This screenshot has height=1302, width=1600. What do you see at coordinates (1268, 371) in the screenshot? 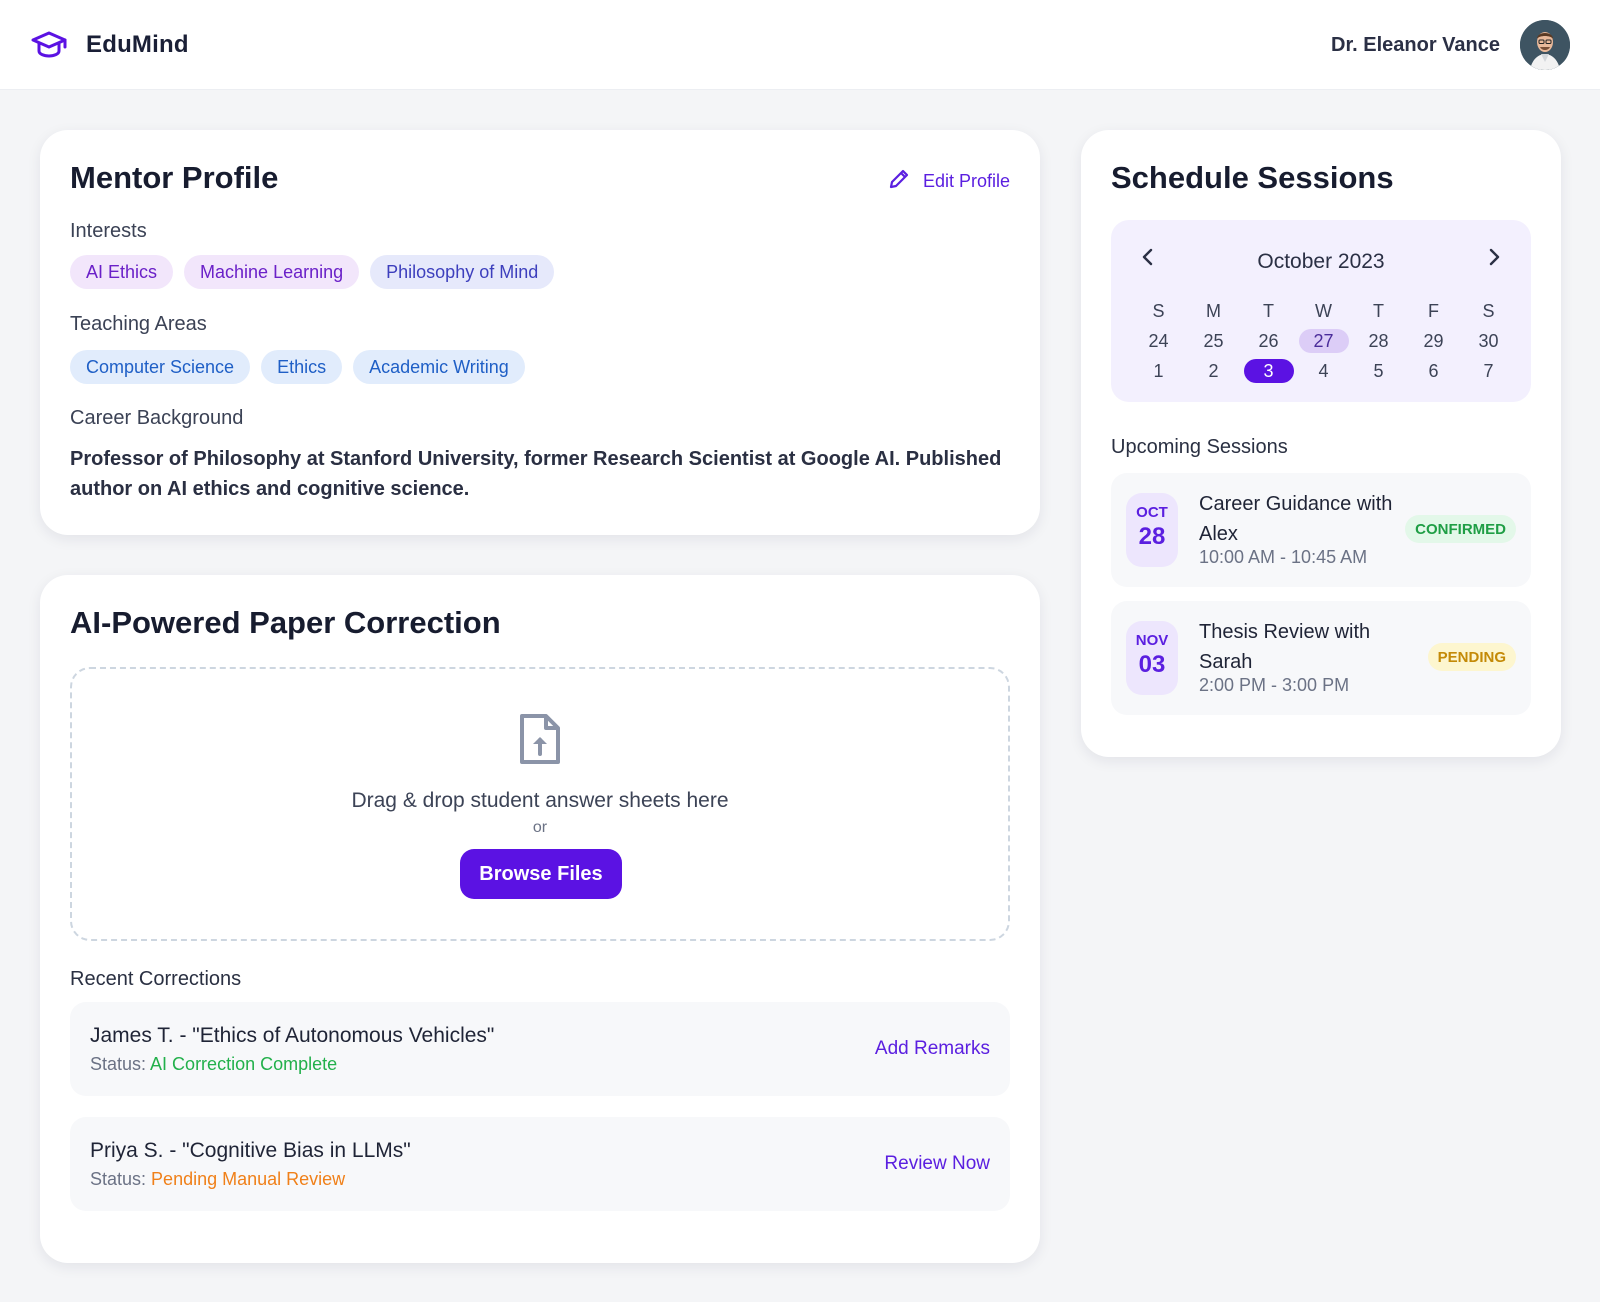
I see `calendar-day-selected: 3` at bounding box center [1268, 371].